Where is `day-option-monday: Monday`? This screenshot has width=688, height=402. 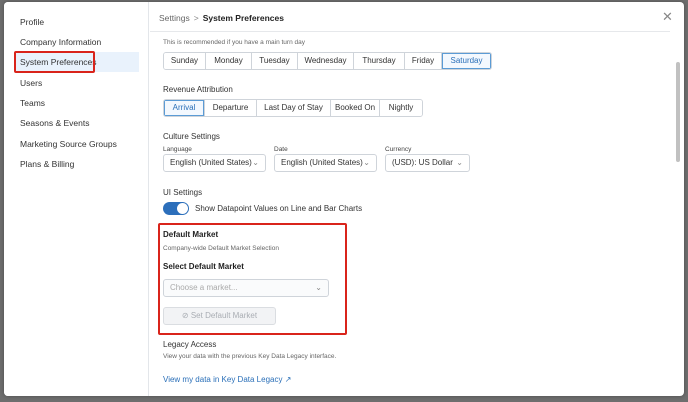
day-option-monday: Monday is located at coordinates (229, 61).